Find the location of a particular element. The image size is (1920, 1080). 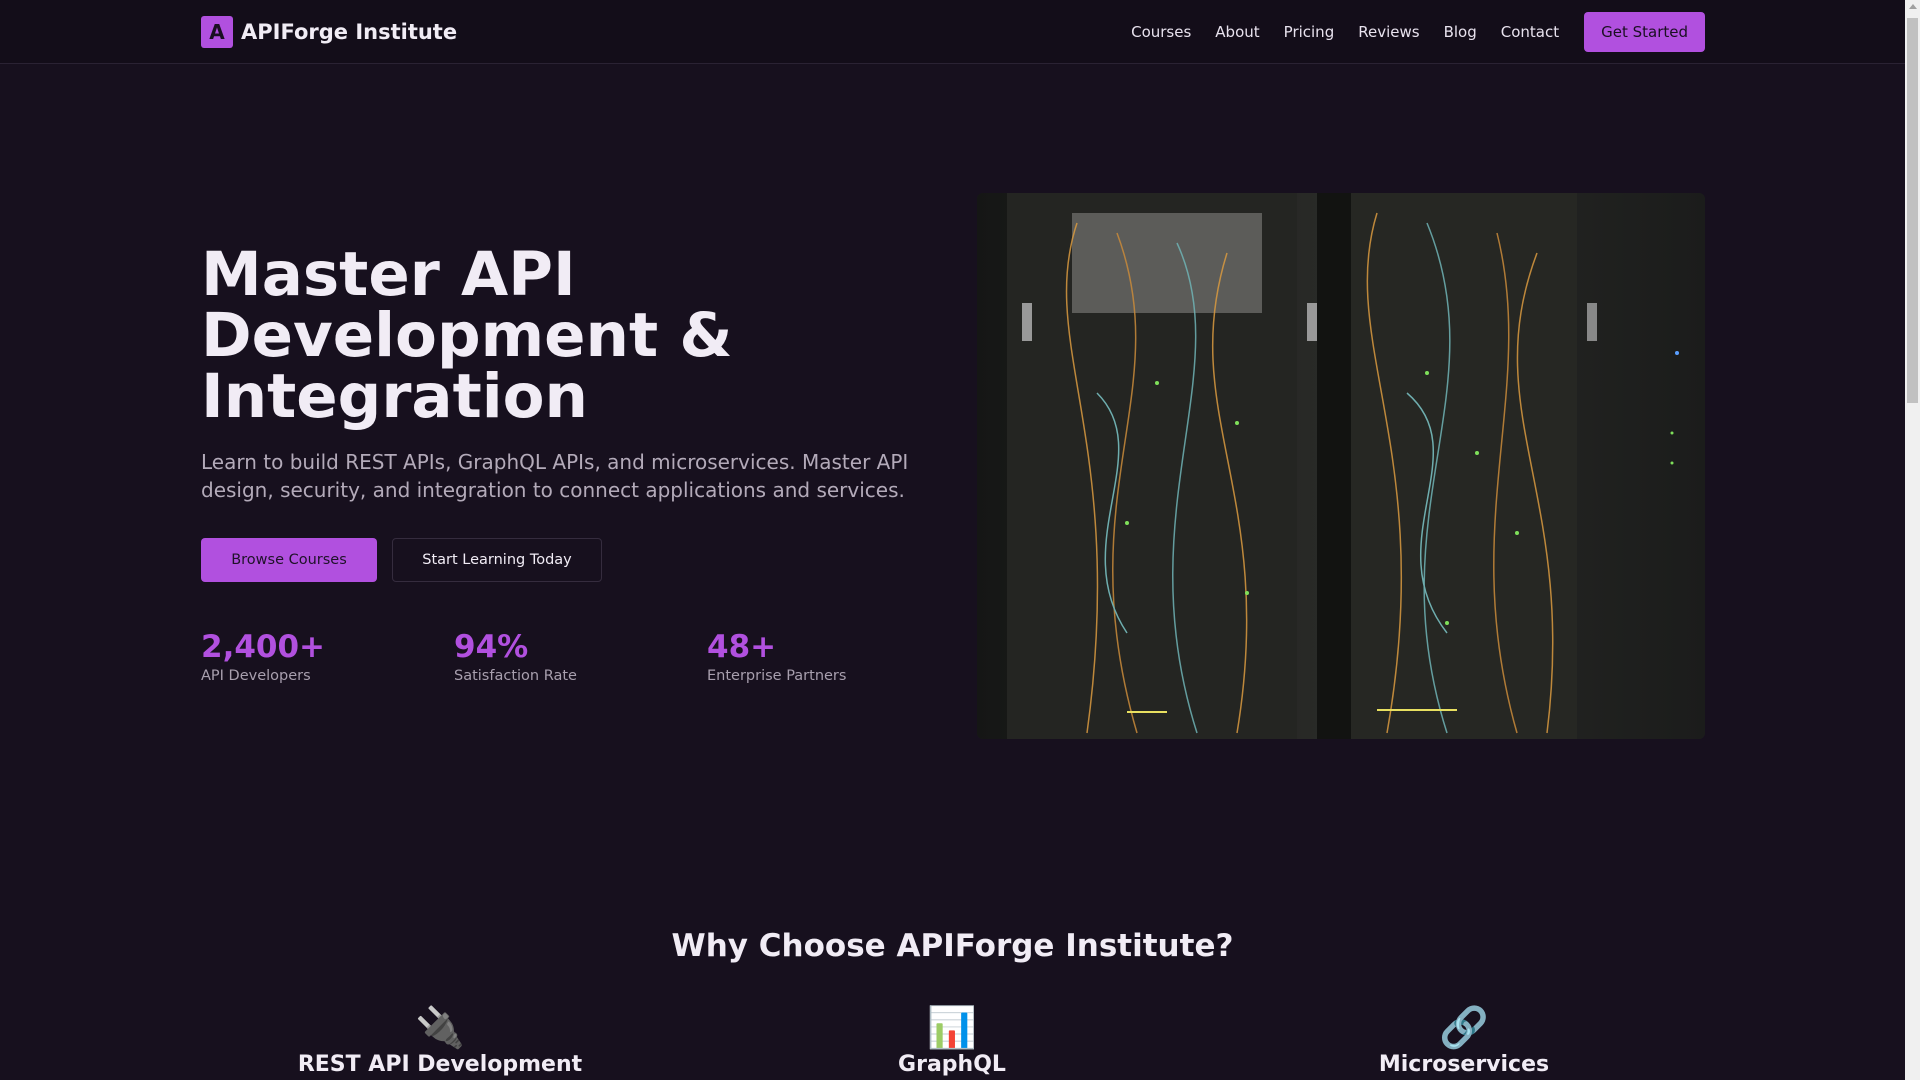

stat-label: Enterprise Partners is located at coordinates (777, 676).